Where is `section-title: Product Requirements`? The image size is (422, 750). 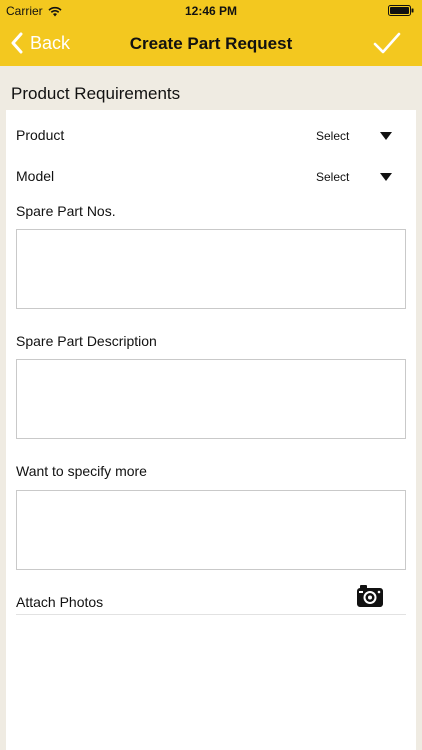 section-title: Product Requirements is located at coordinates (96, 93).